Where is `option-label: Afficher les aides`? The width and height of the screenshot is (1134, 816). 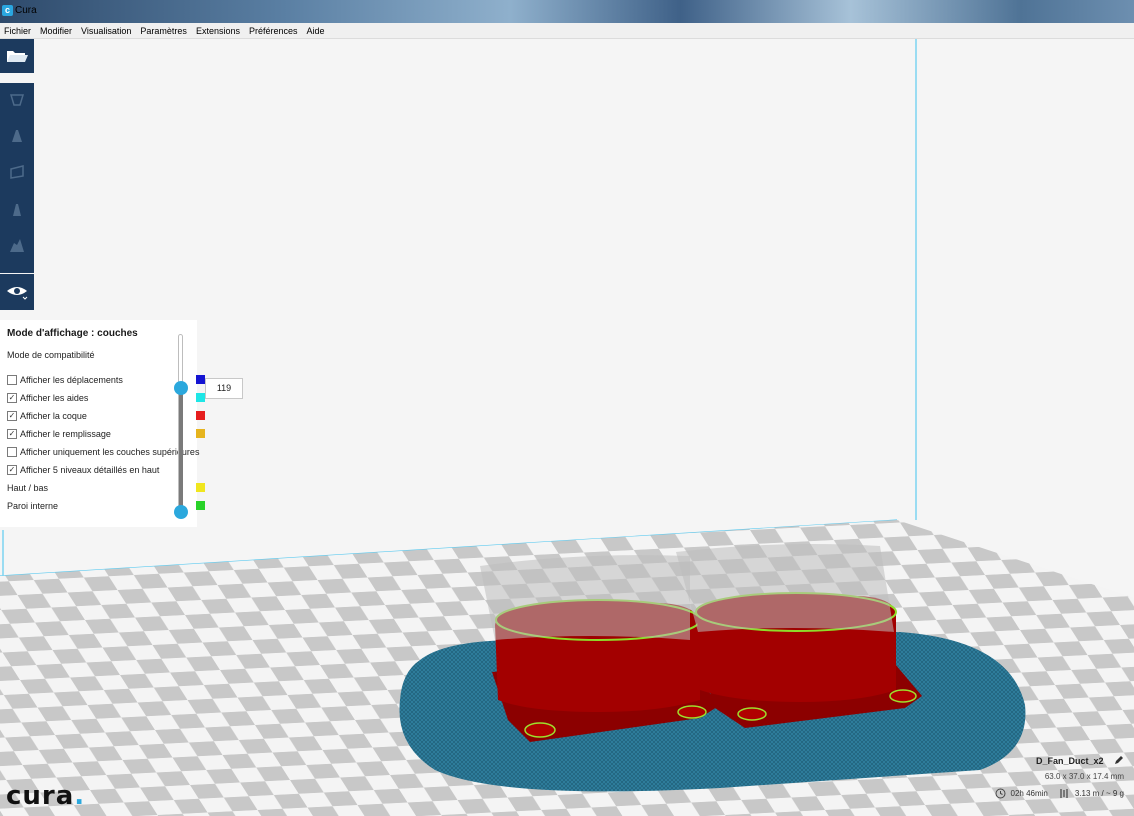 option-label: Afficher les aides is located at coordinates (54, 398).